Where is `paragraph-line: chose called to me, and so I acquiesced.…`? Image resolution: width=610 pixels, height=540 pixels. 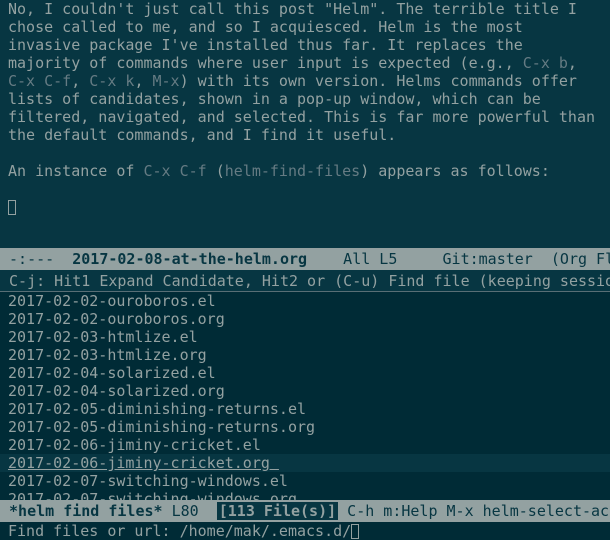 paragraph-line: chose called to me, and so I acquiesced.… is located at coordinates (305, 27).